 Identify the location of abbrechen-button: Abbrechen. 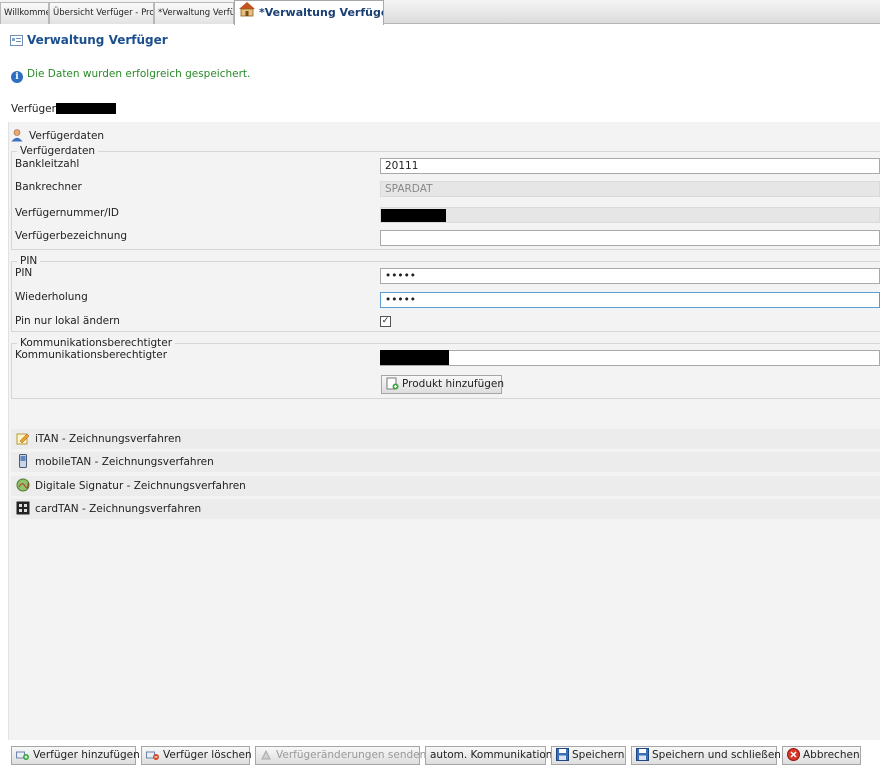
(821, 755).